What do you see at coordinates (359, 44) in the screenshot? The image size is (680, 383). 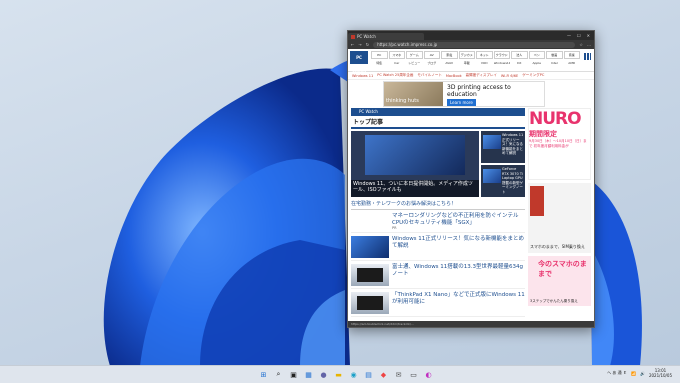 I see `forward-icon: →` at bounding box center [359, 44].